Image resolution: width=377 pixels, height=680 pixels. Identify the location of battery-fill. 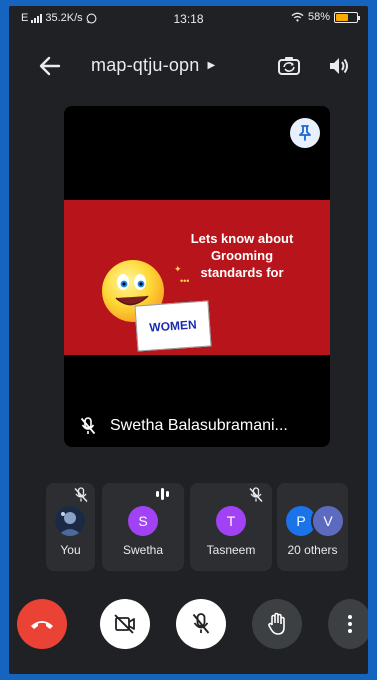
(342, 17).